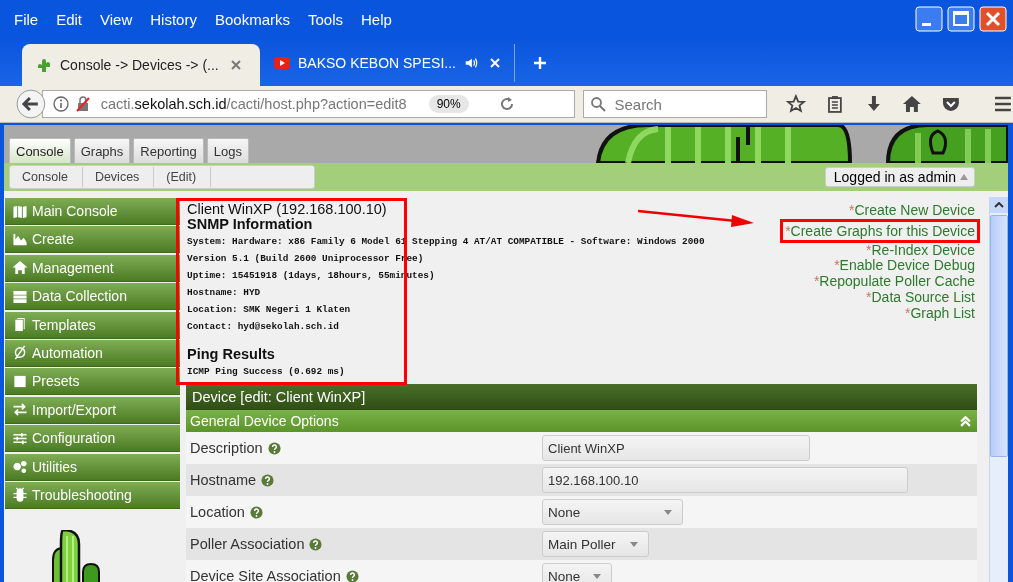 This screenshot has height=582, width=1013. I want to click on menu-item: Tools, so click(325, 19).